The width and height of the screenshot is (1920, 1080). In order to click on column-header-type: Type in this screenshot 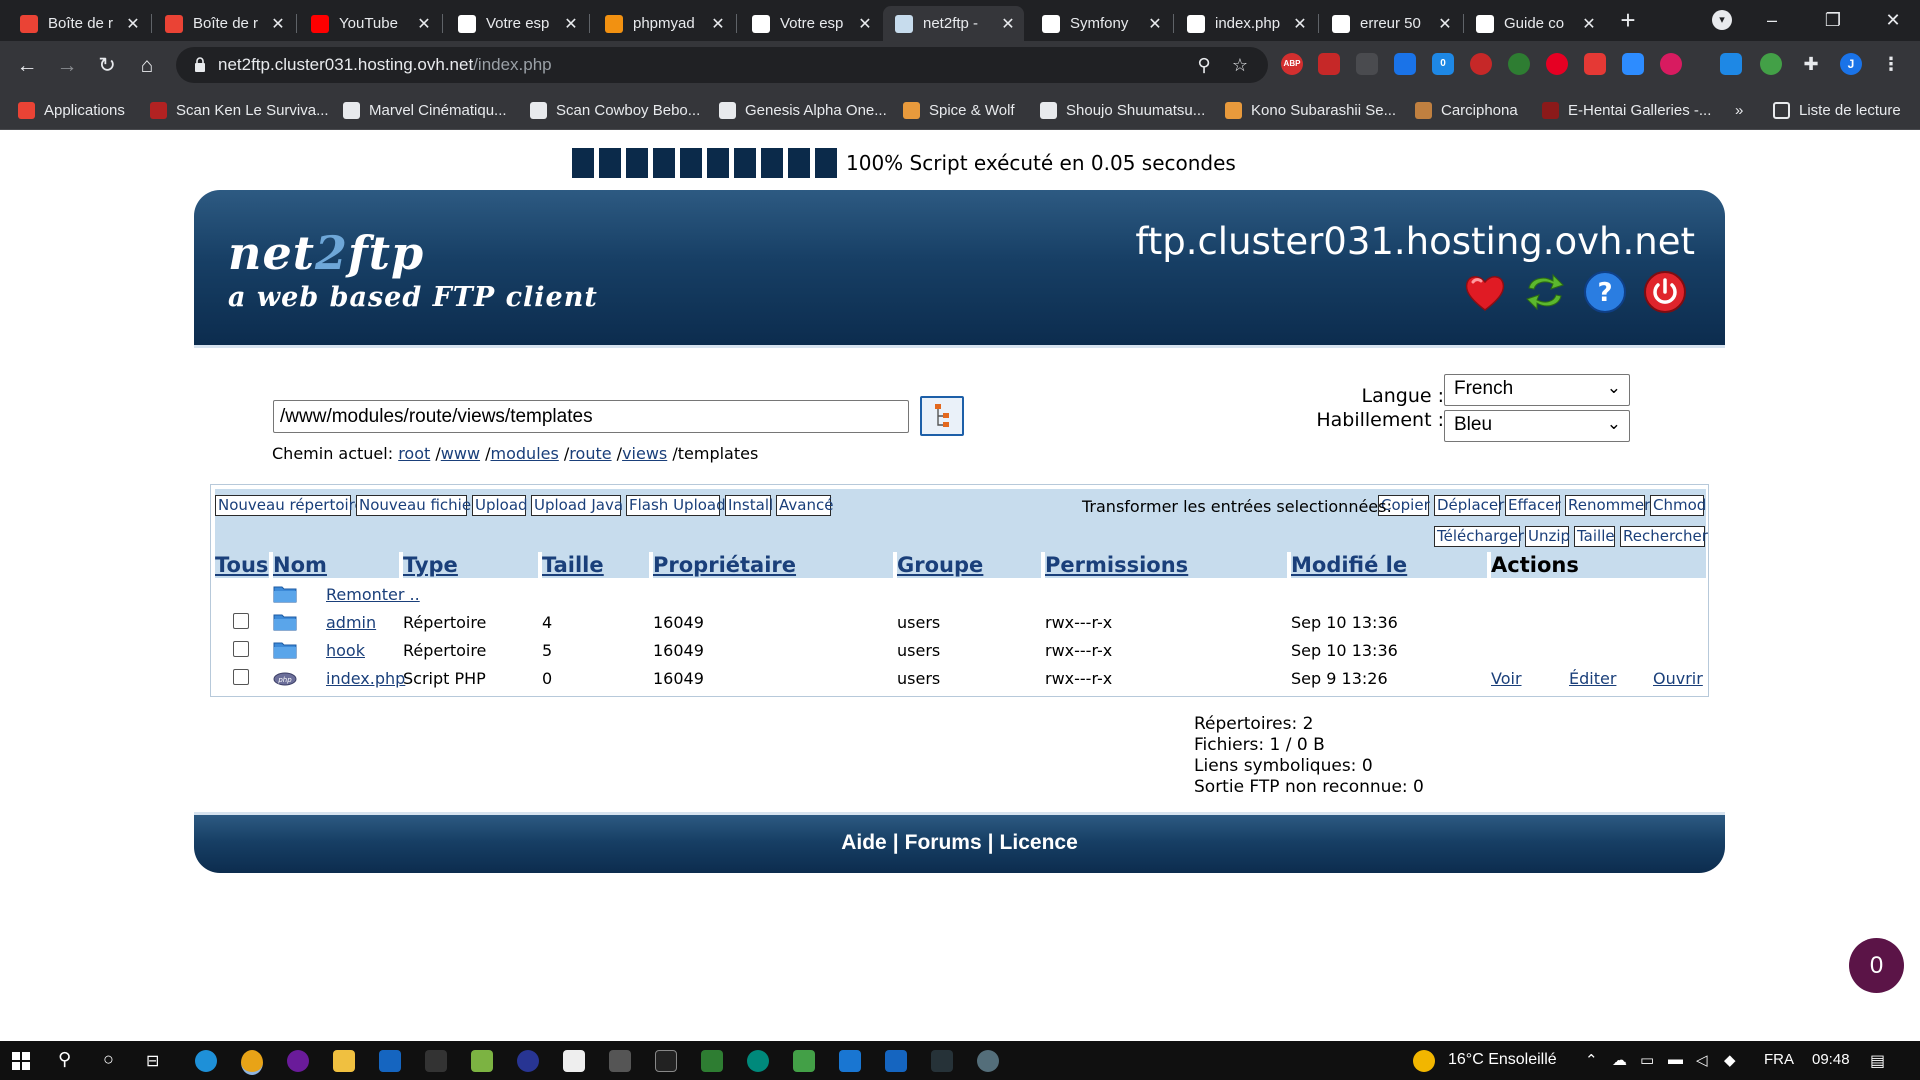, I will do `click(470, 565)`.